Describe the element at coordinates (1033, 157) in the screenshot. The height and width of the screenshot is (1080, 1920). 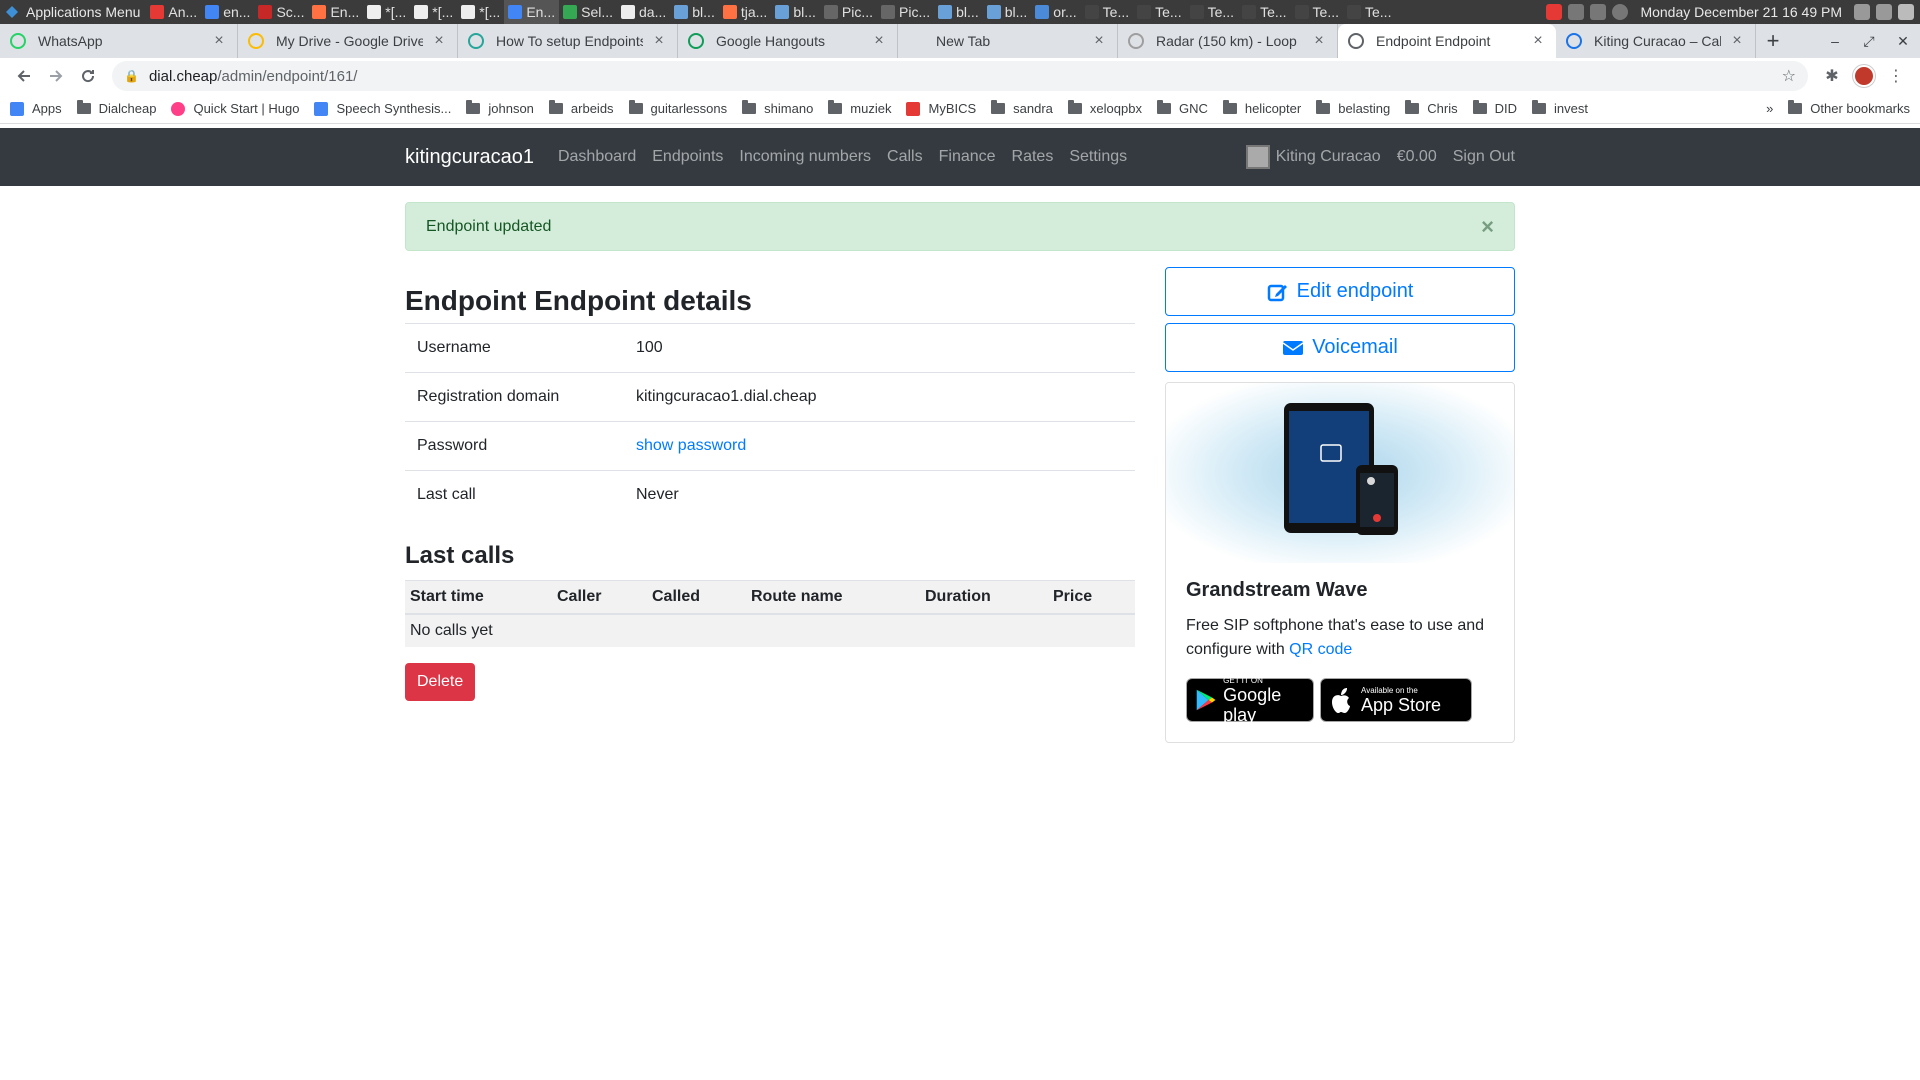
I see `nav-link-rates: Rates` at that location.